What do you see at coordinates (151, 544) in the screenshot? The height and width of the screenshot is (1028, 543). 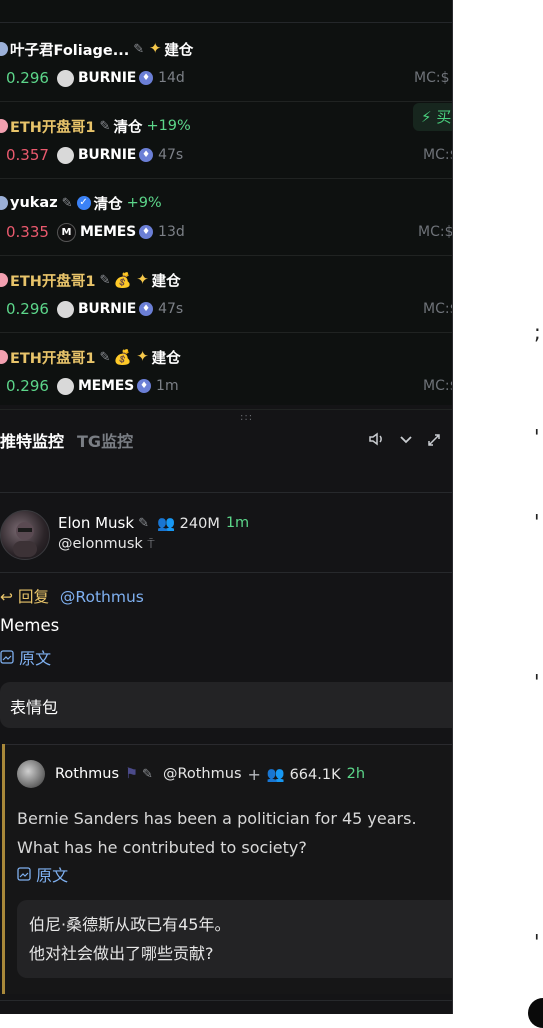 I see `pin-icon: ⍑` at bounding box center [151, 544].